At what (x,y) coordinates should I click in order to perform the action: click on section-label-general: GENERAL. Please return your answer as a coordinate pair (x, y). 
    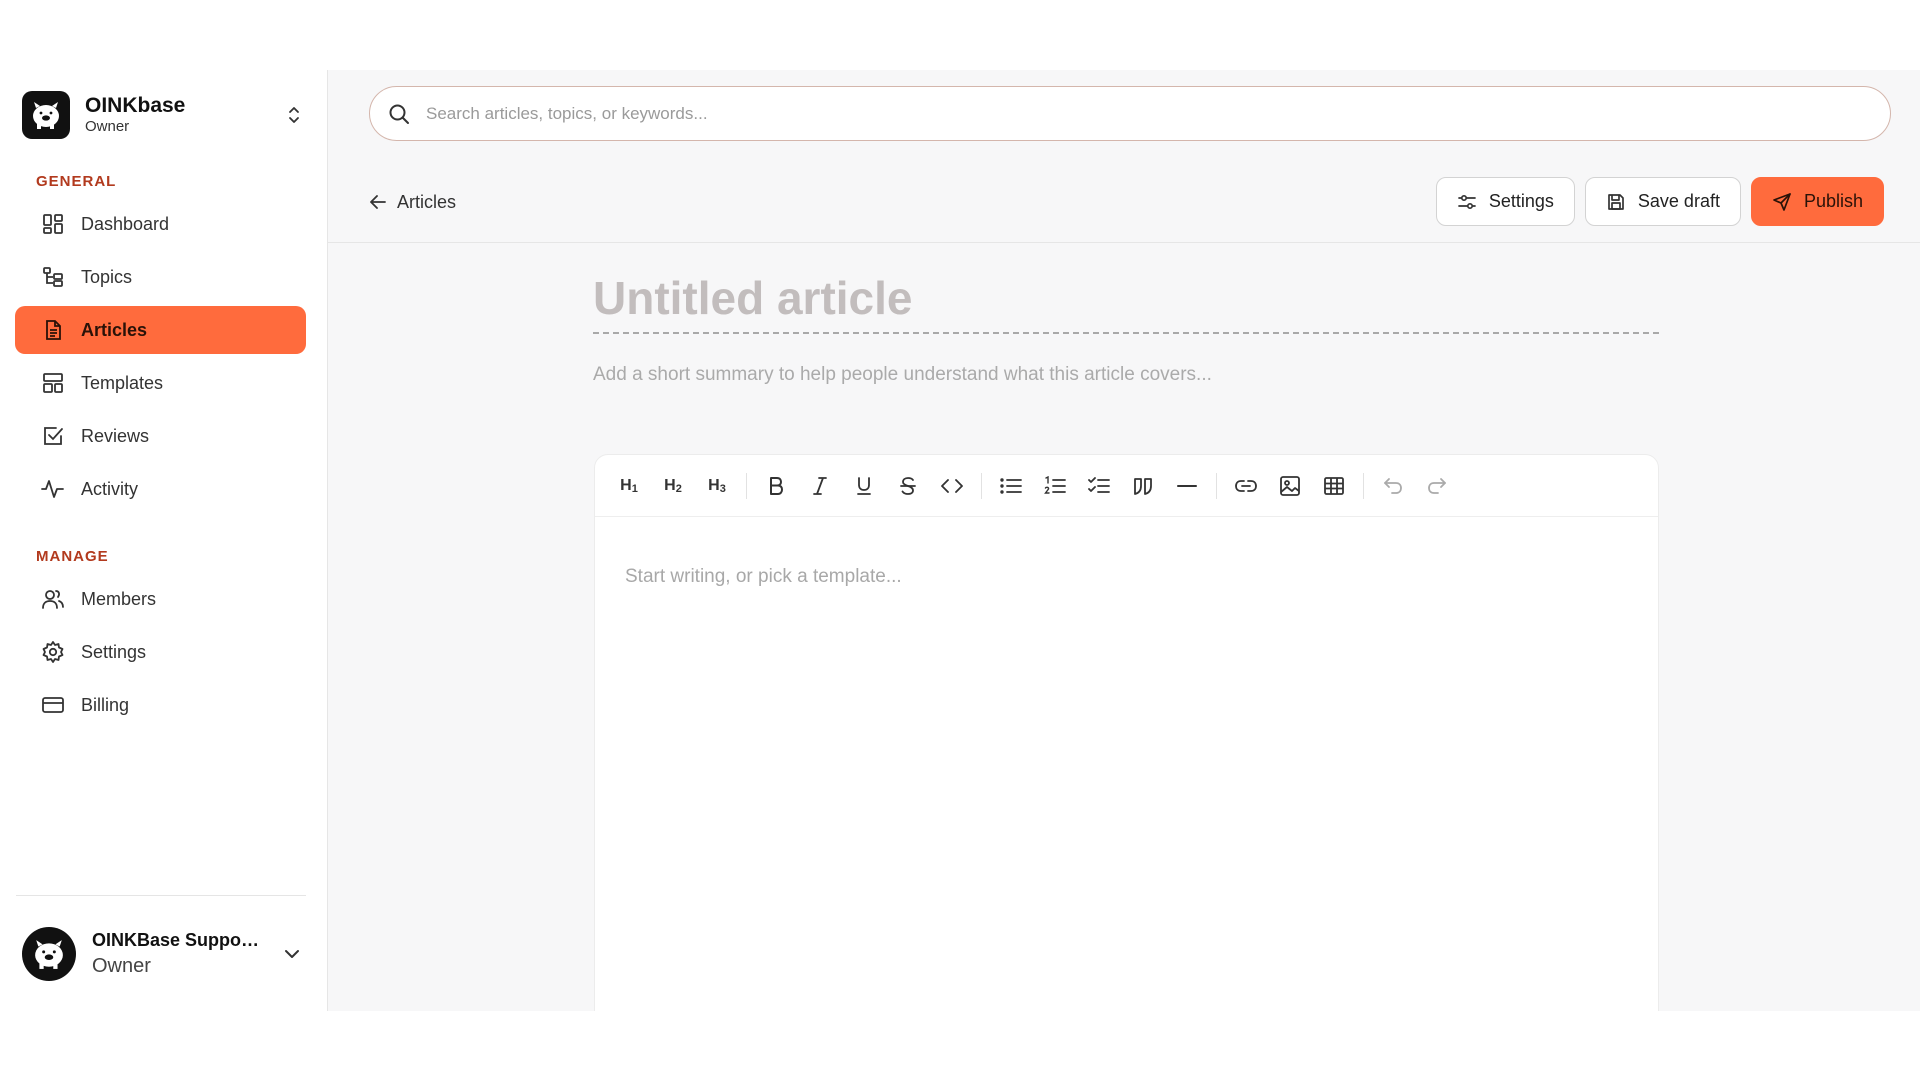
    Looking at the image, I should click on (76, 181).